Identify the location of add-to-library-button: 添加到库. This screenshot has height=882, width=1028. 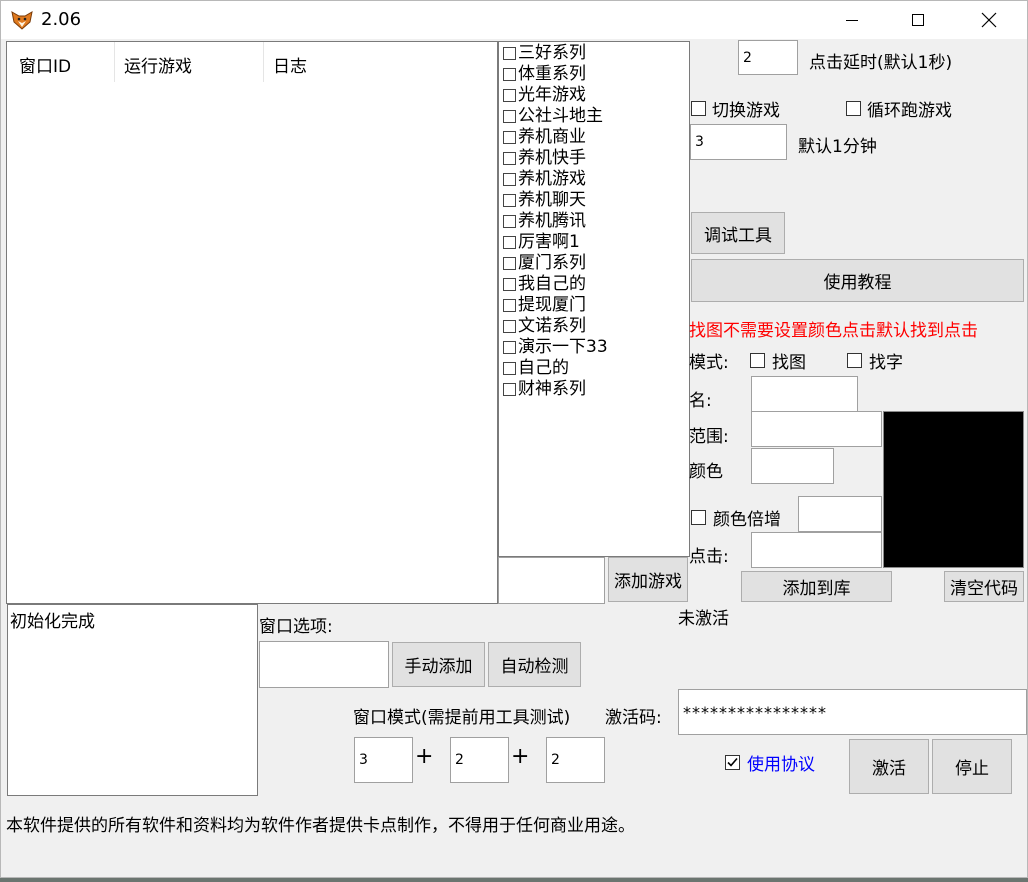
(816, 586).